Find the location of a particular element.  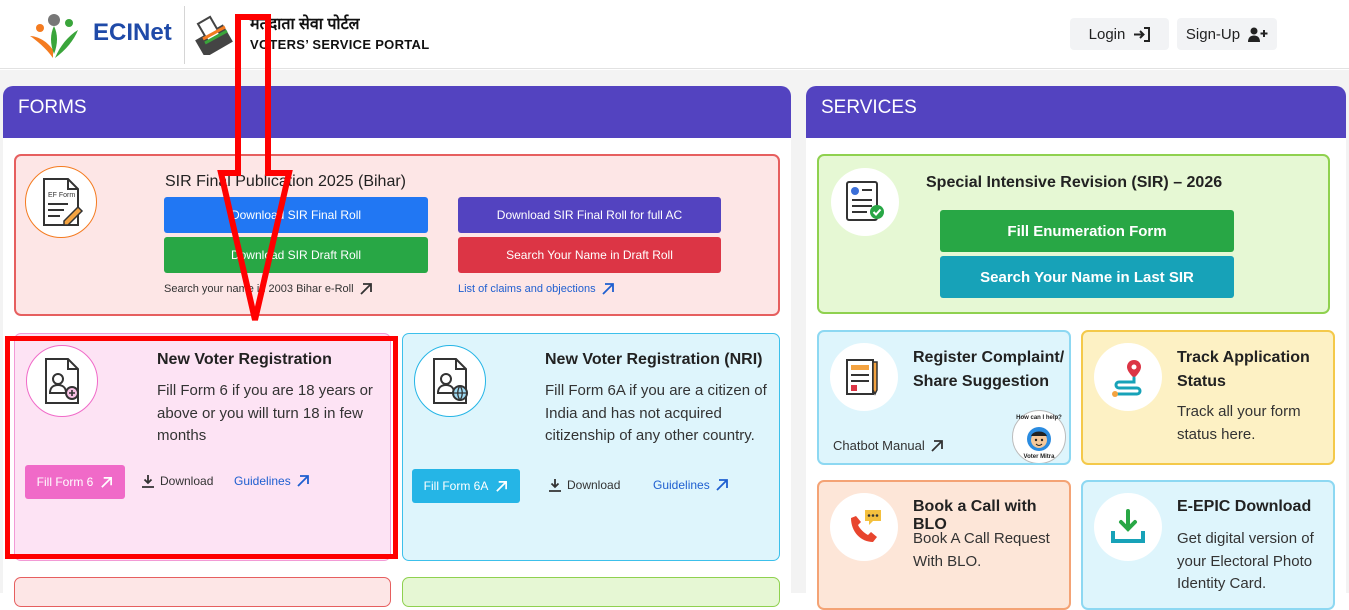

claims-objections-link: List of claims and objections is located at coordinates (536, 289).